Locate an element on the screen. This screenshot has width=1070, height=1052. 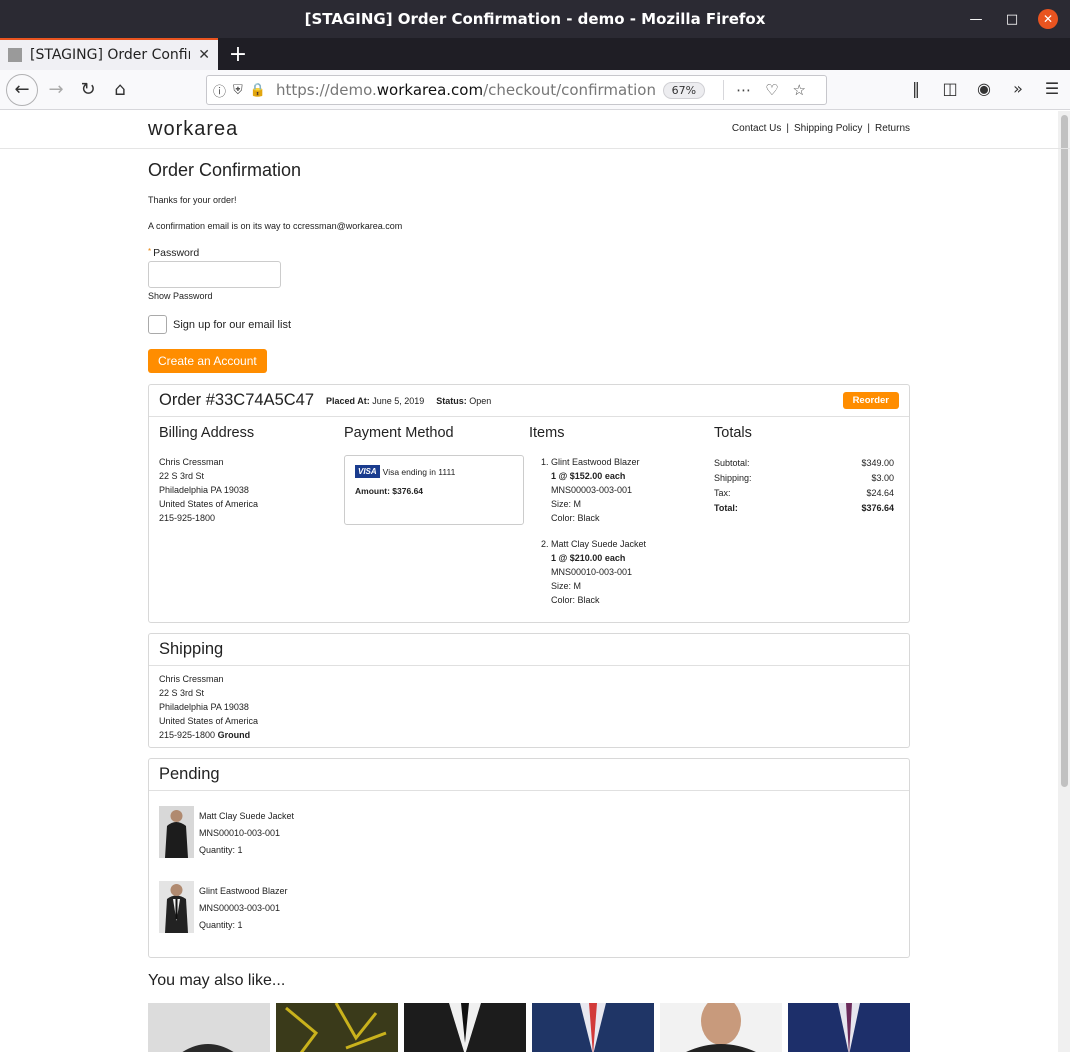
close-window-icon: ✕ is located at coordinates (1048, 19).